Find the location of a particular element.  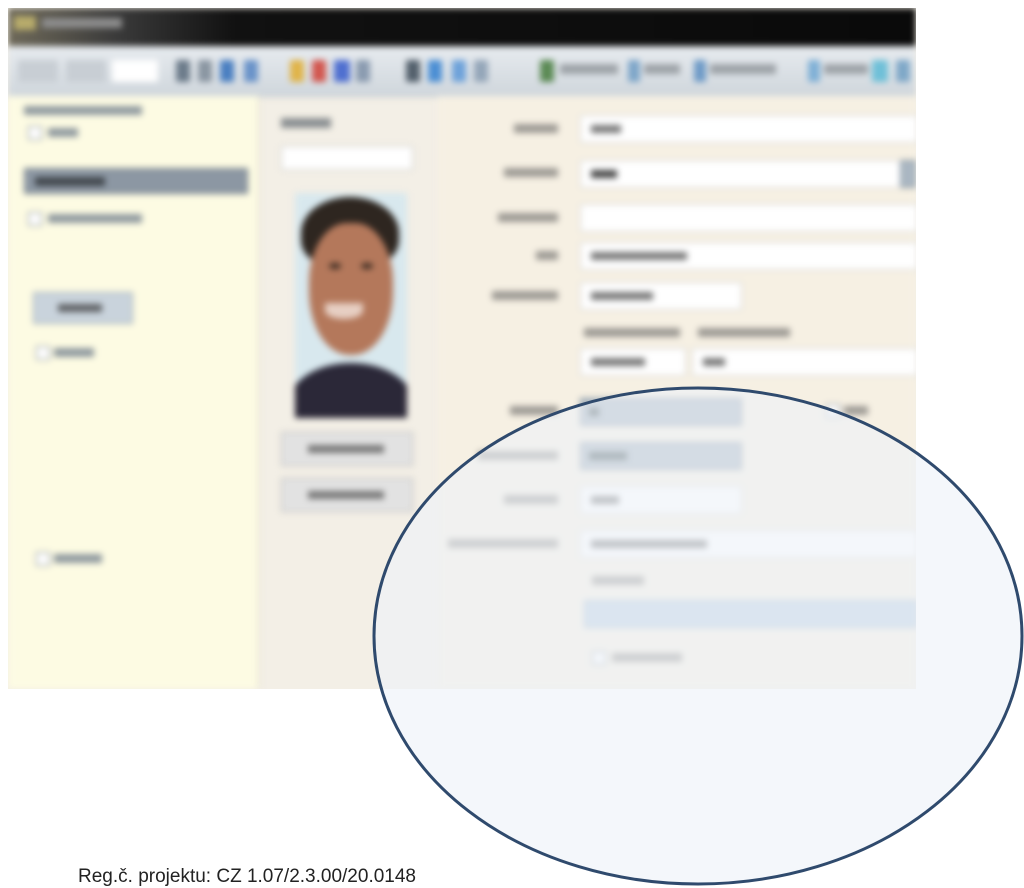

window-title is located at coordinates (82, 23).